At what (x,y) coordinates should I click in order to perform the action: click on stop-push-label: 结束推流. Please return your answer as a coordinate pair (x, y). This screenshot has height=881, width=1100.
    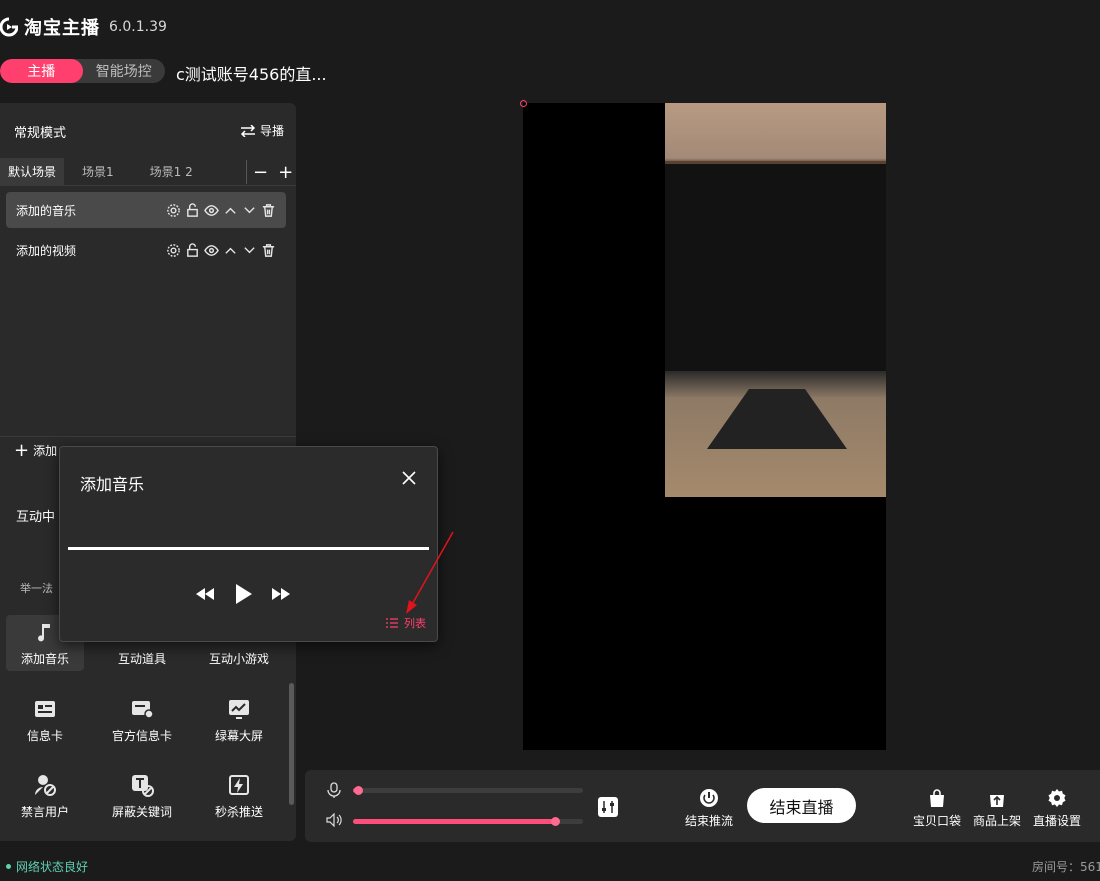
    Looking at the image, I should click on (709, 821).